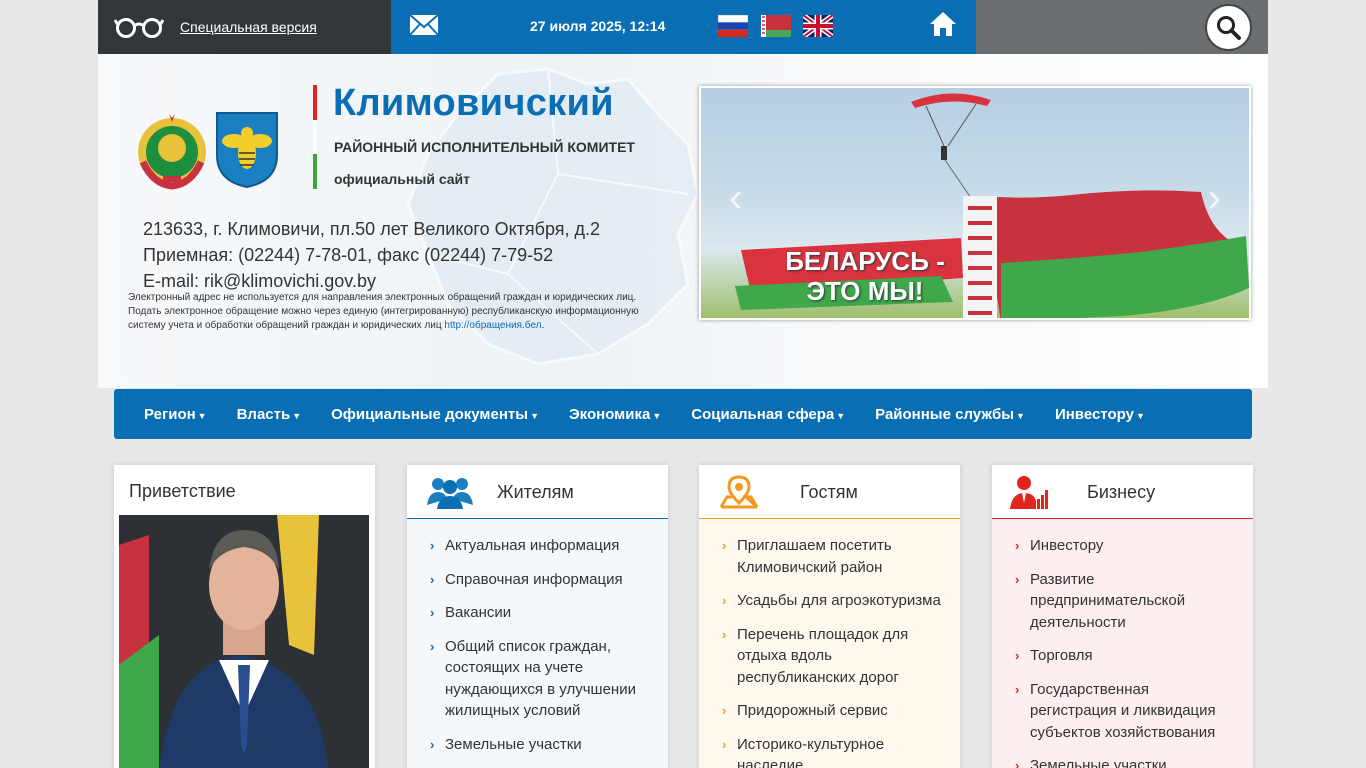 The image size is (1366, 768). What do you see at coordinates (172, 152) in the screenshot?
I see `belarus-emblem-icon` at bounding box center [172, 152].